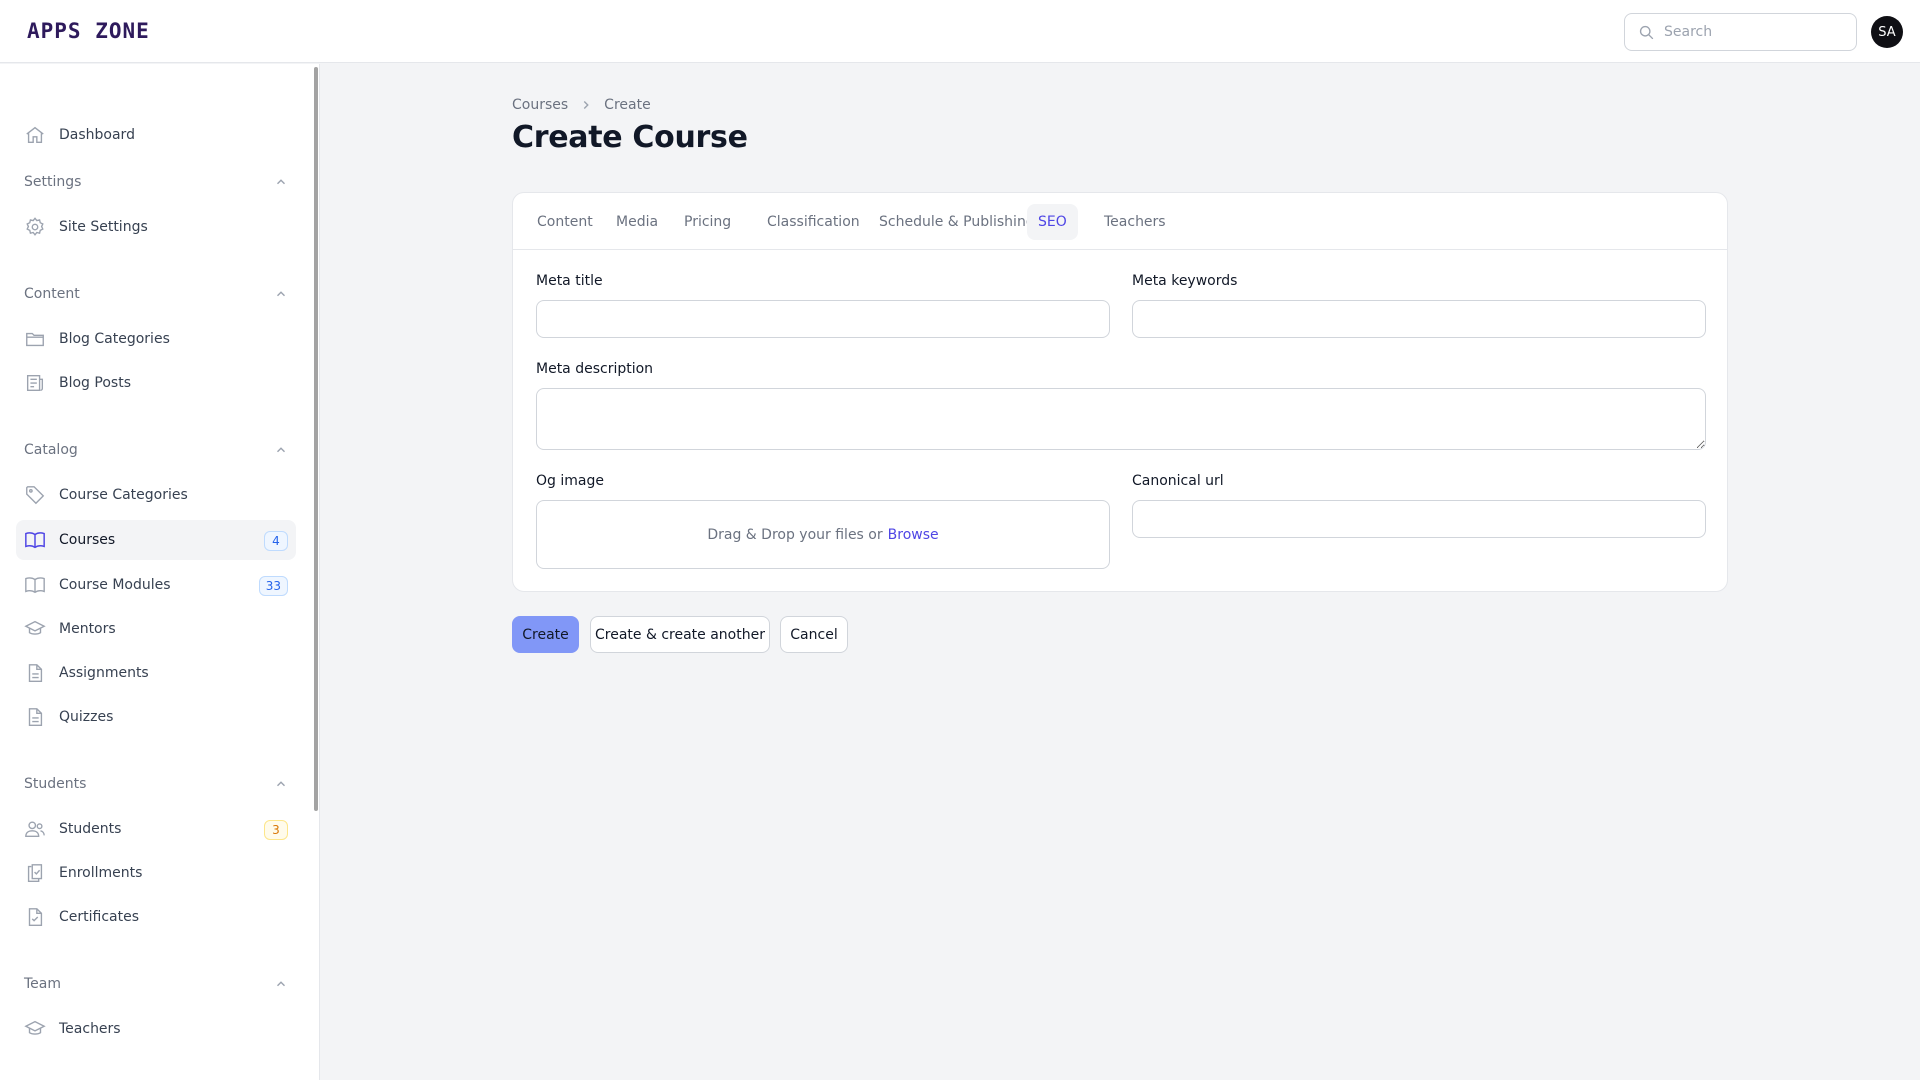 The height and width of the screenshot is (1080, 1920). I want to click on breadcrumb-courses-link: Courses, so click(540, 105).